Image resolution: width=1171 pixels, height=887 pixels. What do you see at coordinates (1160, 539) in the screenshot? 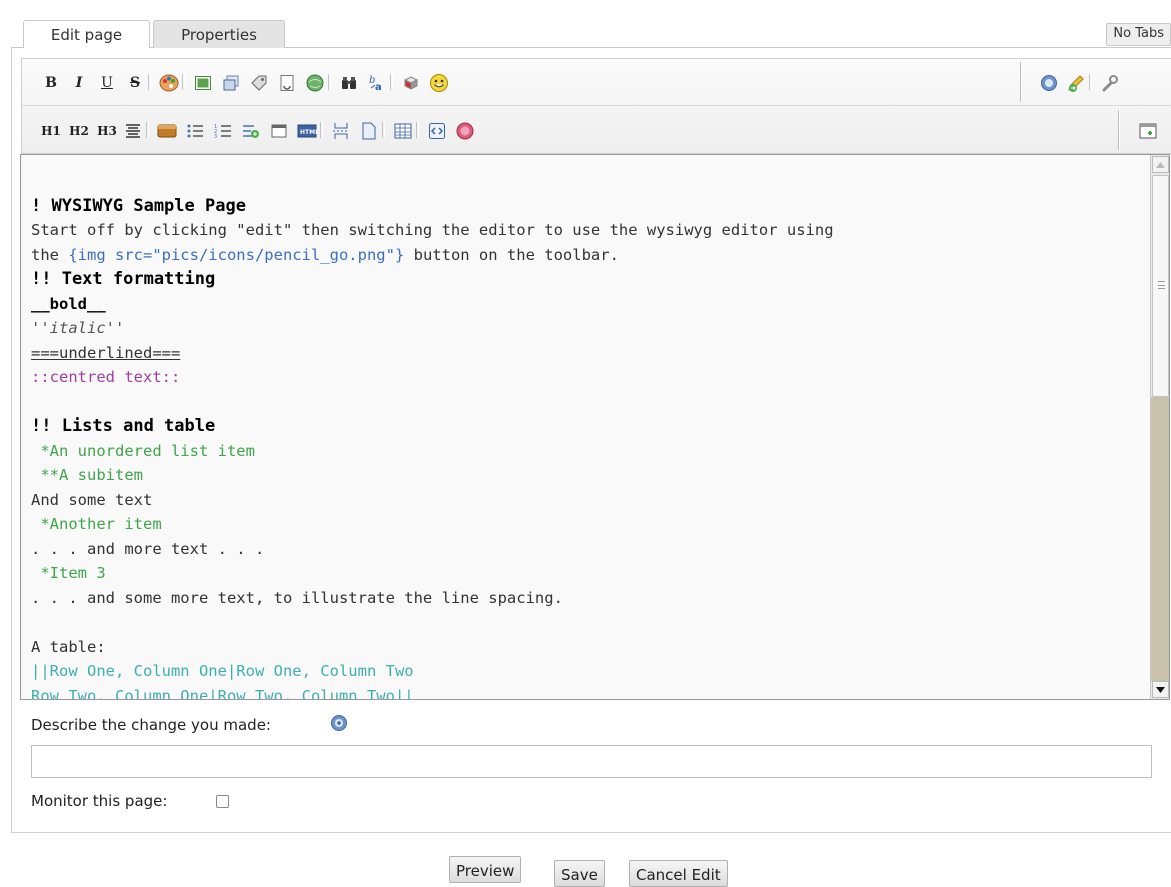
I see `scroll-track` at bounding box center [1160, 539].